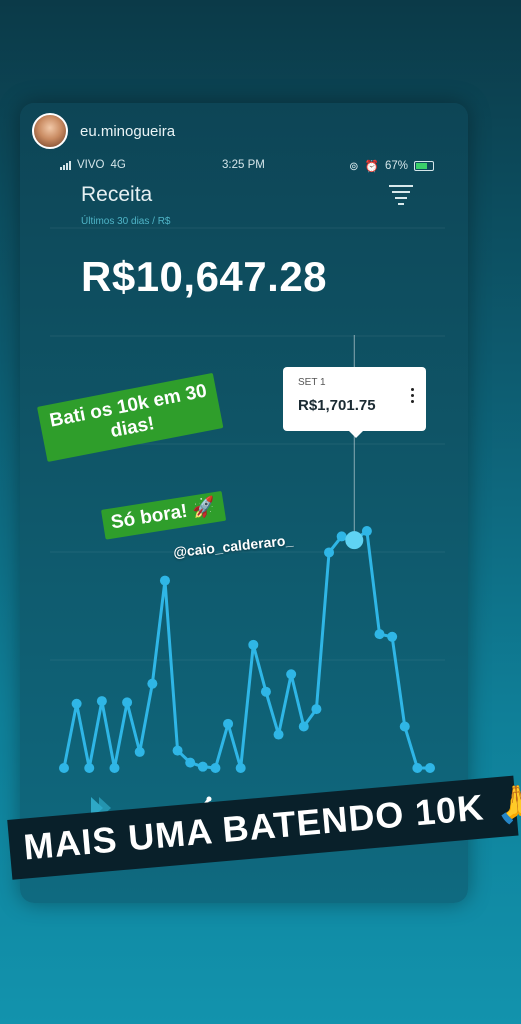 The height and width of the screenshot is (1024, 521). What do you see at coordinates (337, 405) in the screenshot?
I see `tooltip-value: R$1,701.75` at bounding box center [337, 405].